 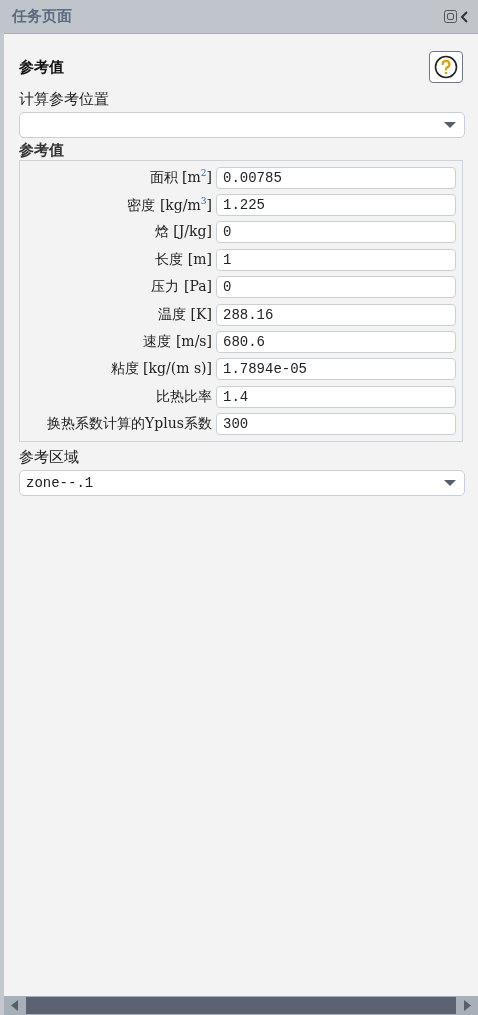 What do you see at coordinates (180, 177) in the screenshot?
I see `field-label: 面积 [m$^{2}$]` at bounding box center [180, 177].